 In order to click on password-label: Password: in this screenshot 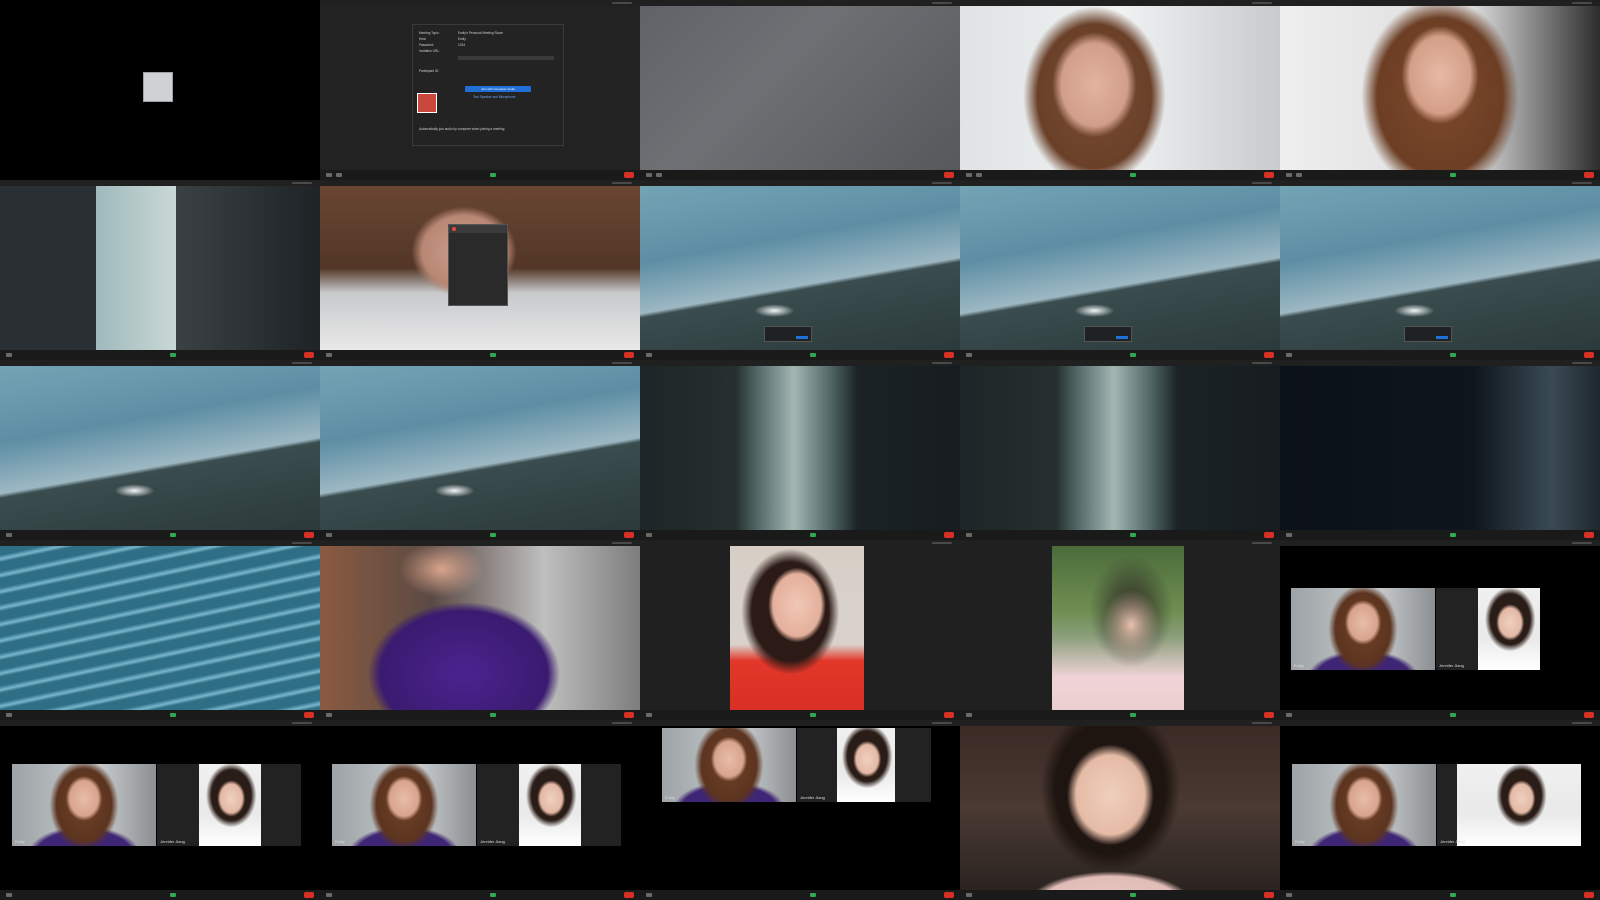, I will do `click(426, 45)`.